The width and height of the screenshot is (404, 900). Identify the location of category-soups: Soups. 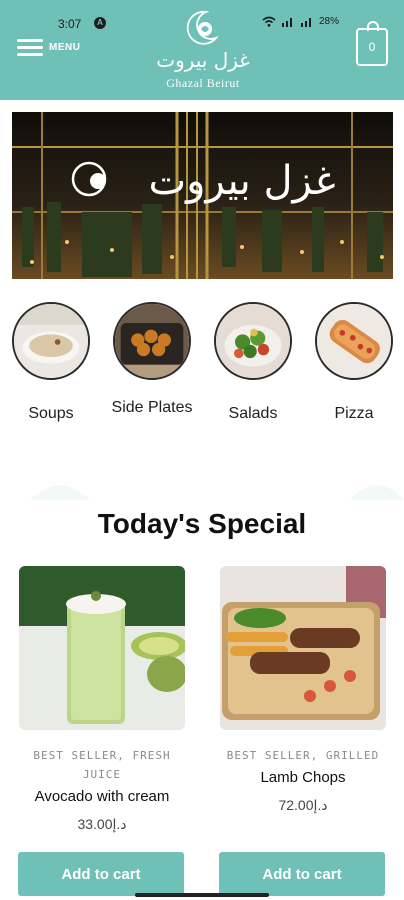
(51, 363).